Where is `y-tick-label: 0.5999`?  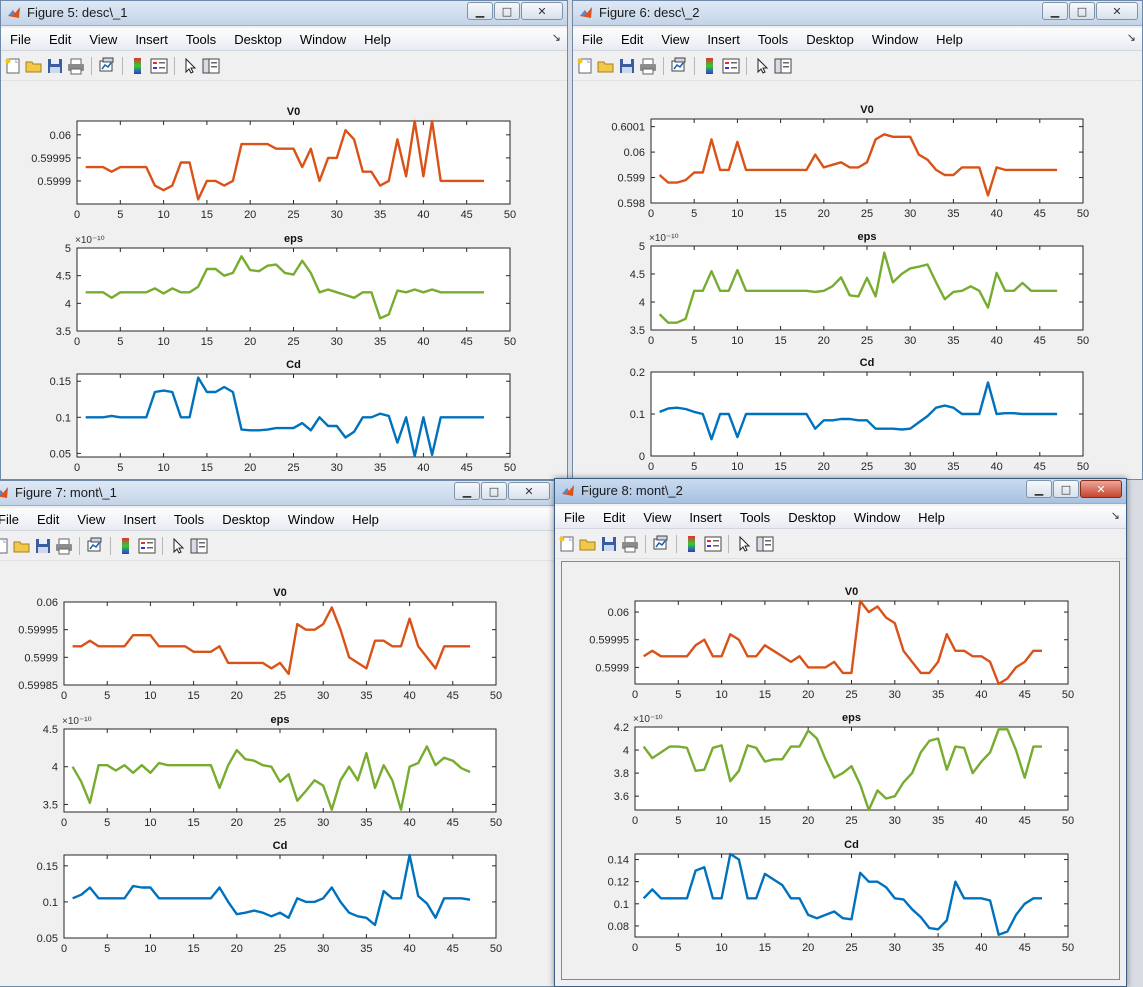
y-tick-label: 0.5999 is located at coordinates (41, 658).